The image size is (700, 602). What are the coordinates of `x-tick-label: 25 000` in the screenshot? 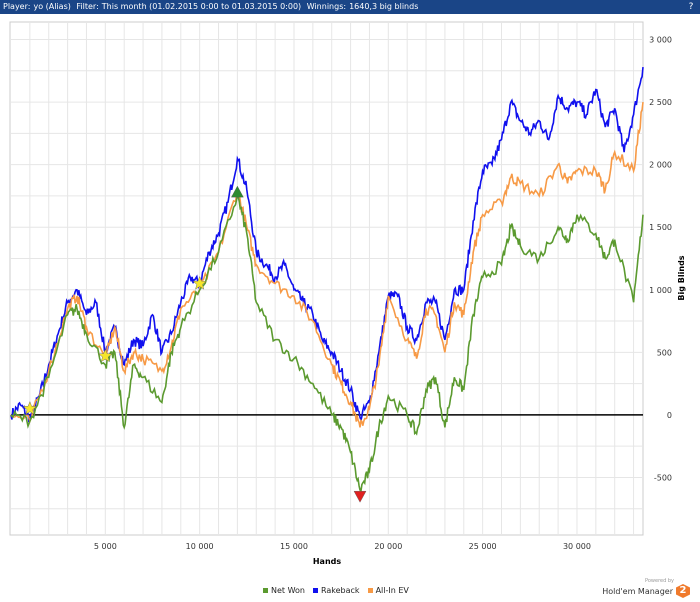 It's located at (483, 546).